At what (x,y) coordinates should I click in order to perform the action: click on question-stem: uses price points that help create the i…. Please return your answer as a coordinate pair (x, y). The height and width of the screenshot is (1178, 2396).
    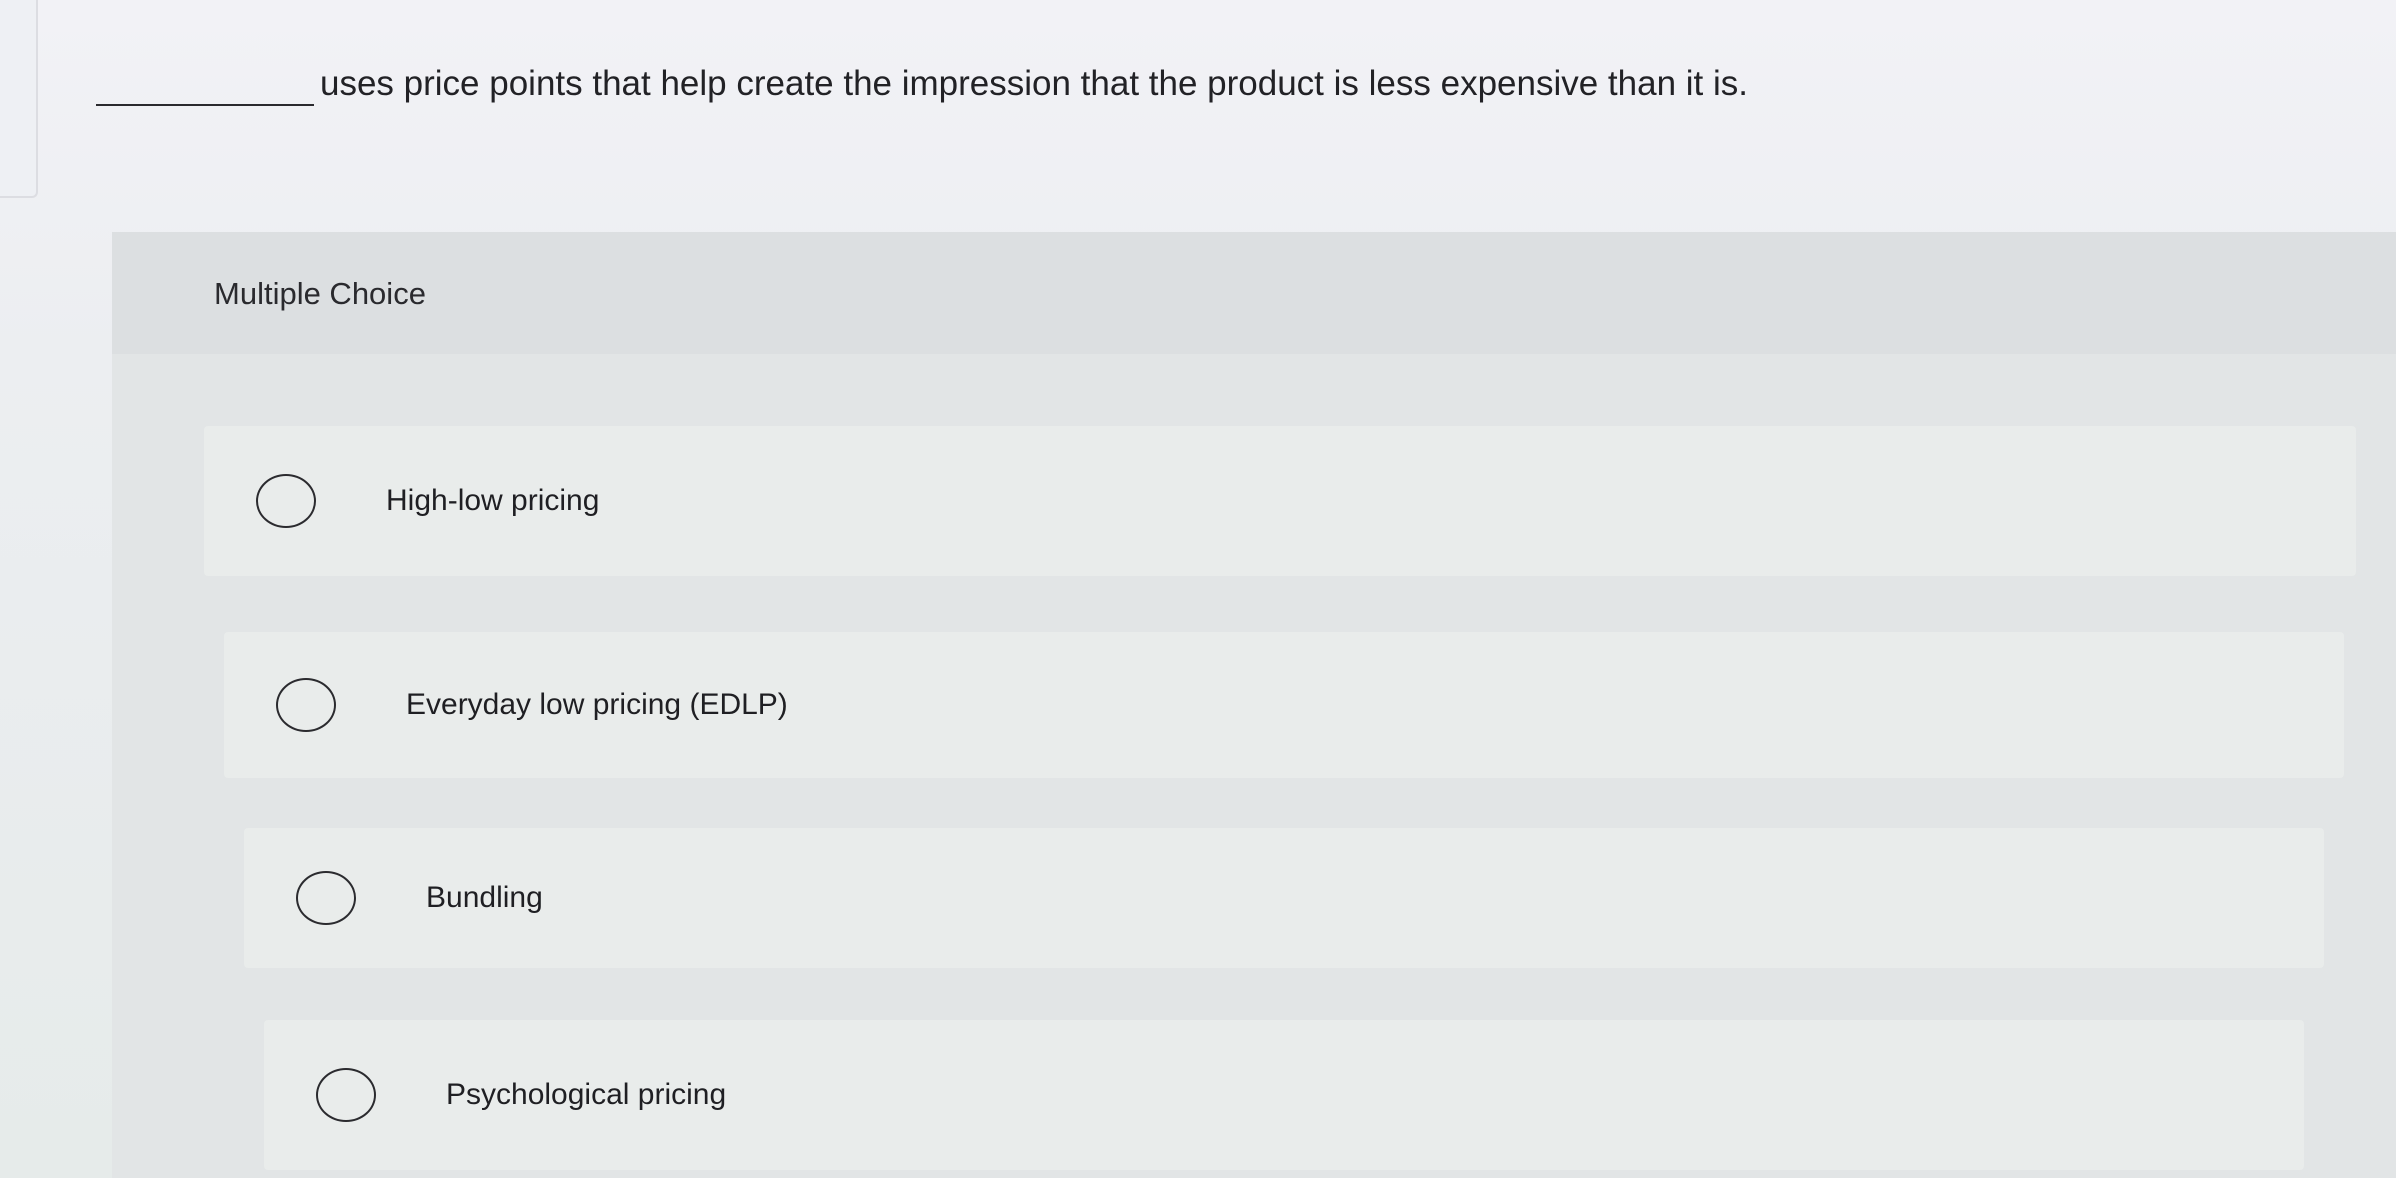
    Looking at the image, I should click on (922, 84).